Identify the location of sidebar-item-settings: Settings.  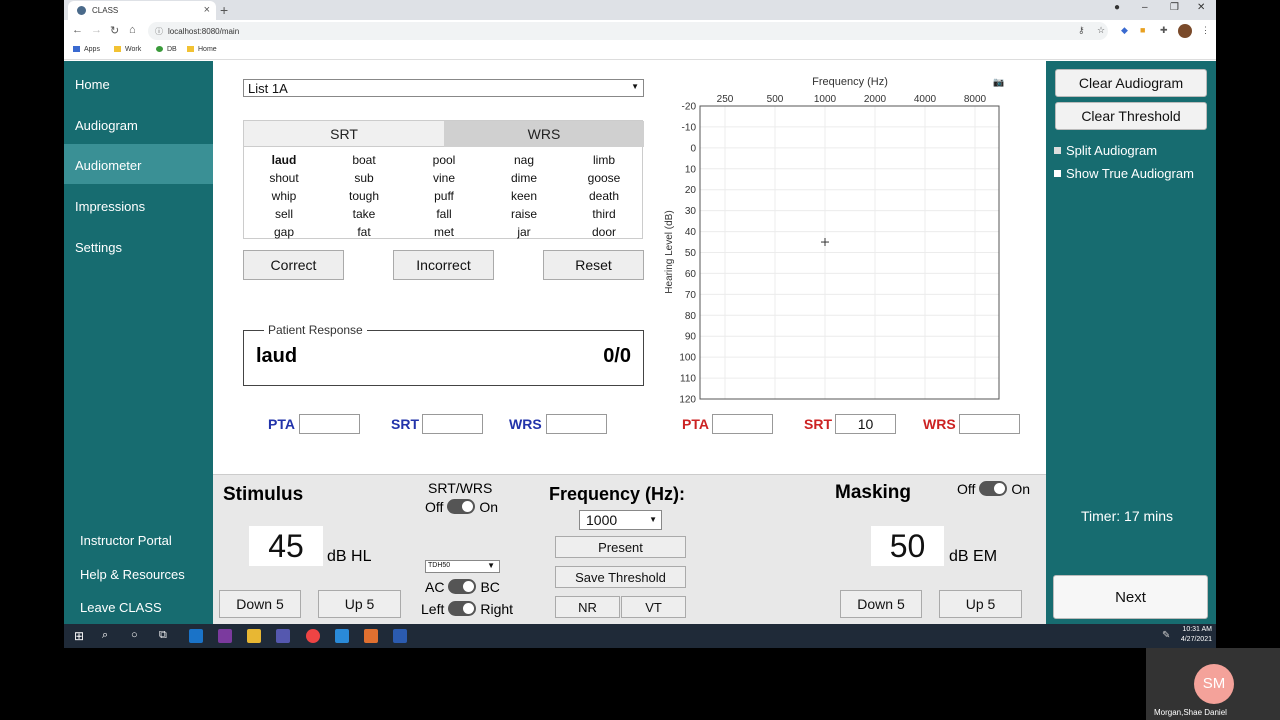
(138, 246).